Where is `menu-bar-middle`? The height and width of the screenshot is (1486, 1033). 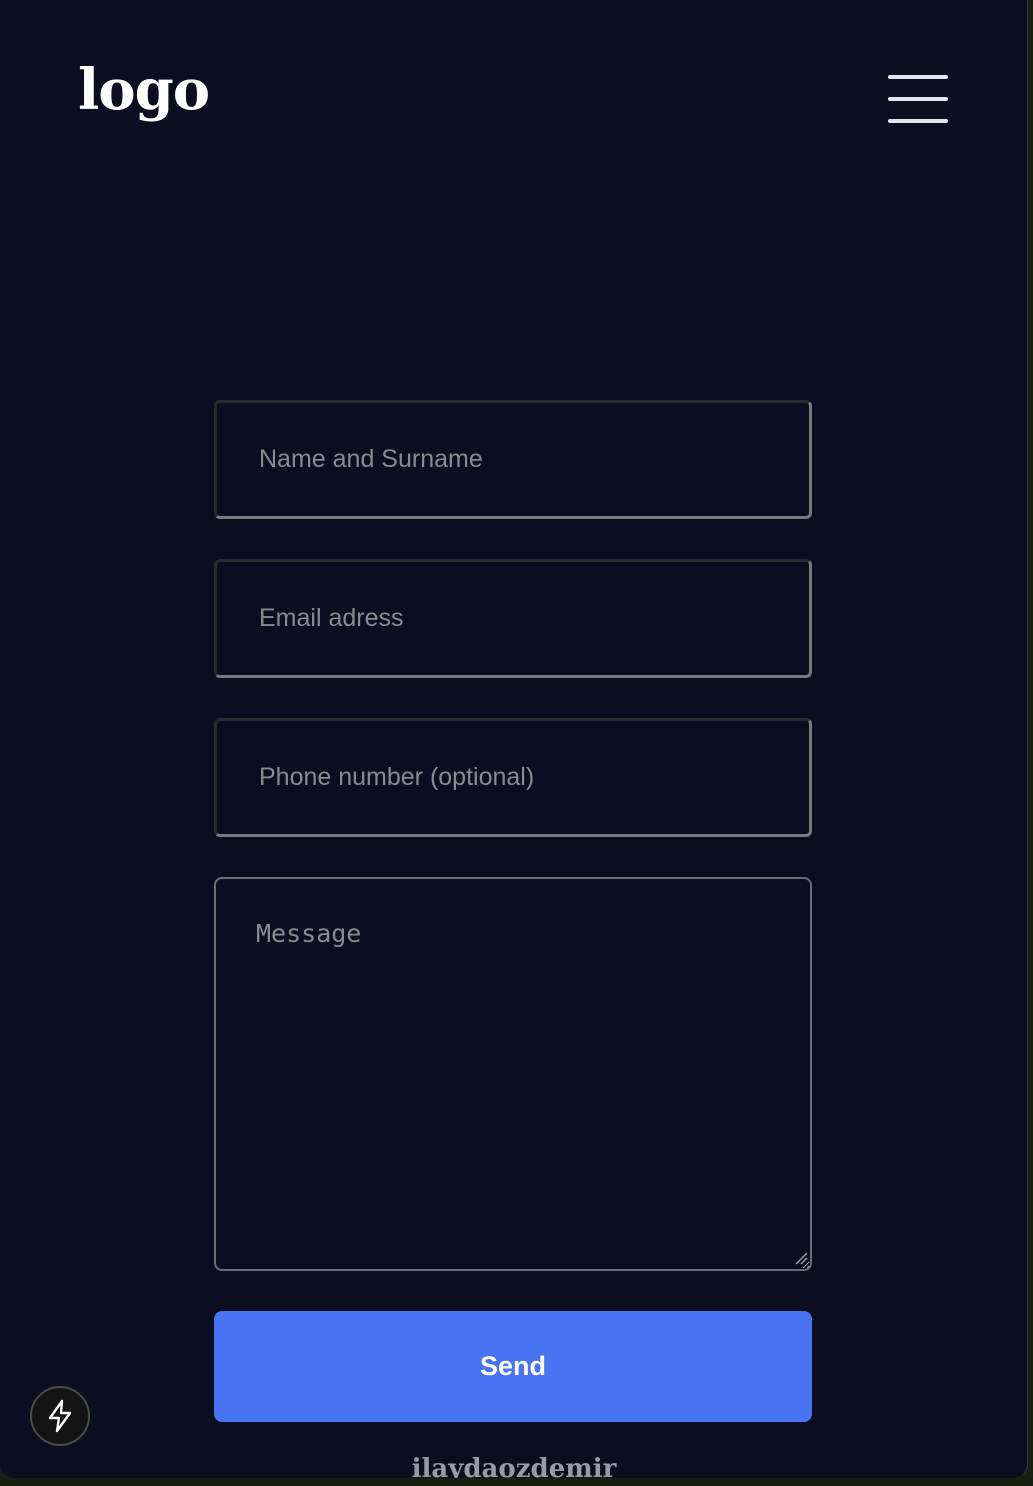
menu-bar-middle is located at coordinates (918, 99).